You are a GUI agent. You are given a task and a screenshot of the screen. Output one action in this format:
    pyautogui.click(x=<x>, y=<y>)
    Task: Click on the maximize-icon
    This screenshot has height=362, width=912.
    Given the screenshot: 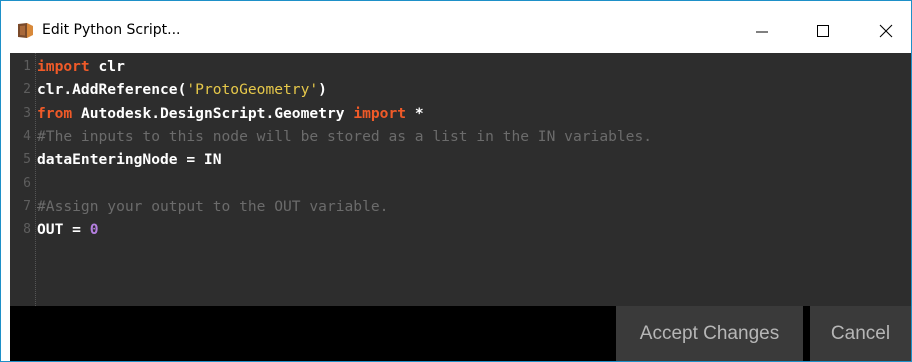 What is the action you would take?
    pyautogui.click(x=823, y=31)
    